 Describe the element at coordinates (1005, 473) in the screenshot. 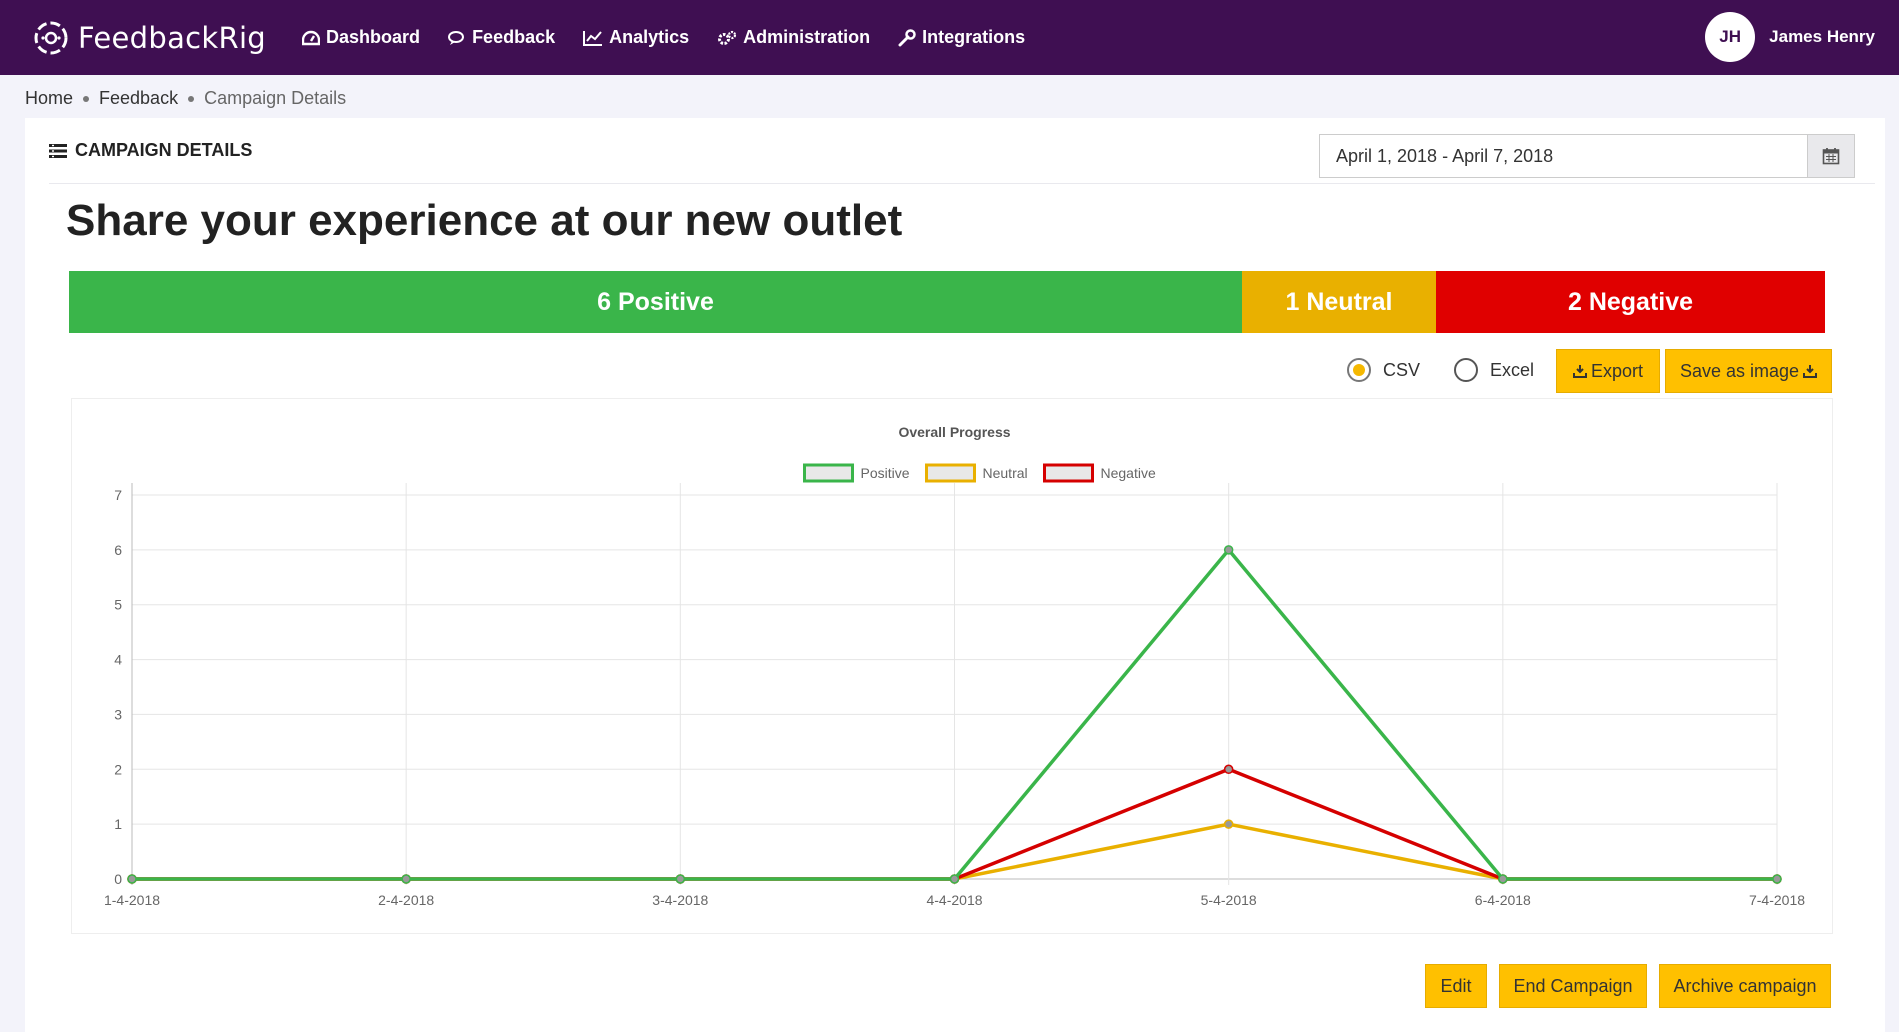

I see `legend-label-neutral: Neutral` at that location.